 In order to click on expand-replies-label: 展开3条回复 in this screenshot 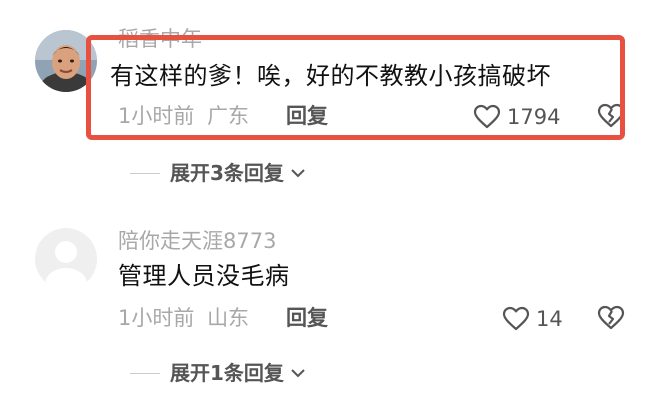, I will do `click(227, 173)`.